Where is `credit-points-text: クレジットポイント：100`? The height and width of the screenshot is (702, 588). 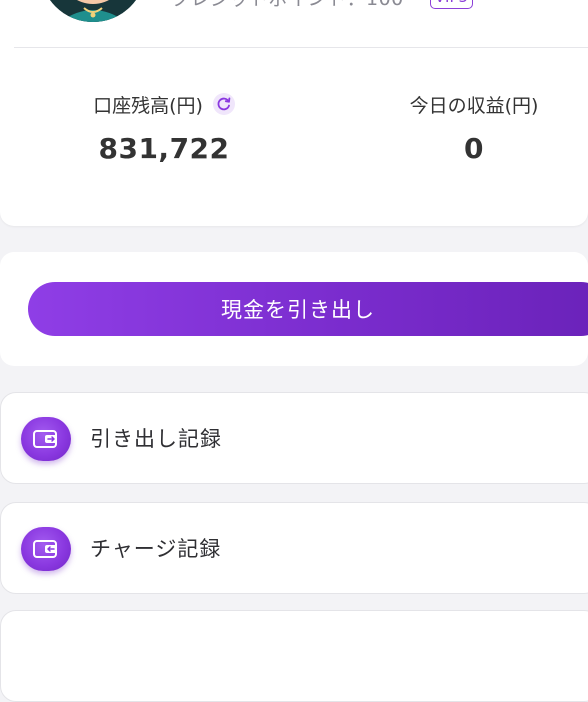 credit-points-text: クレジットポイント：100 is located at coordinates (287, 5).